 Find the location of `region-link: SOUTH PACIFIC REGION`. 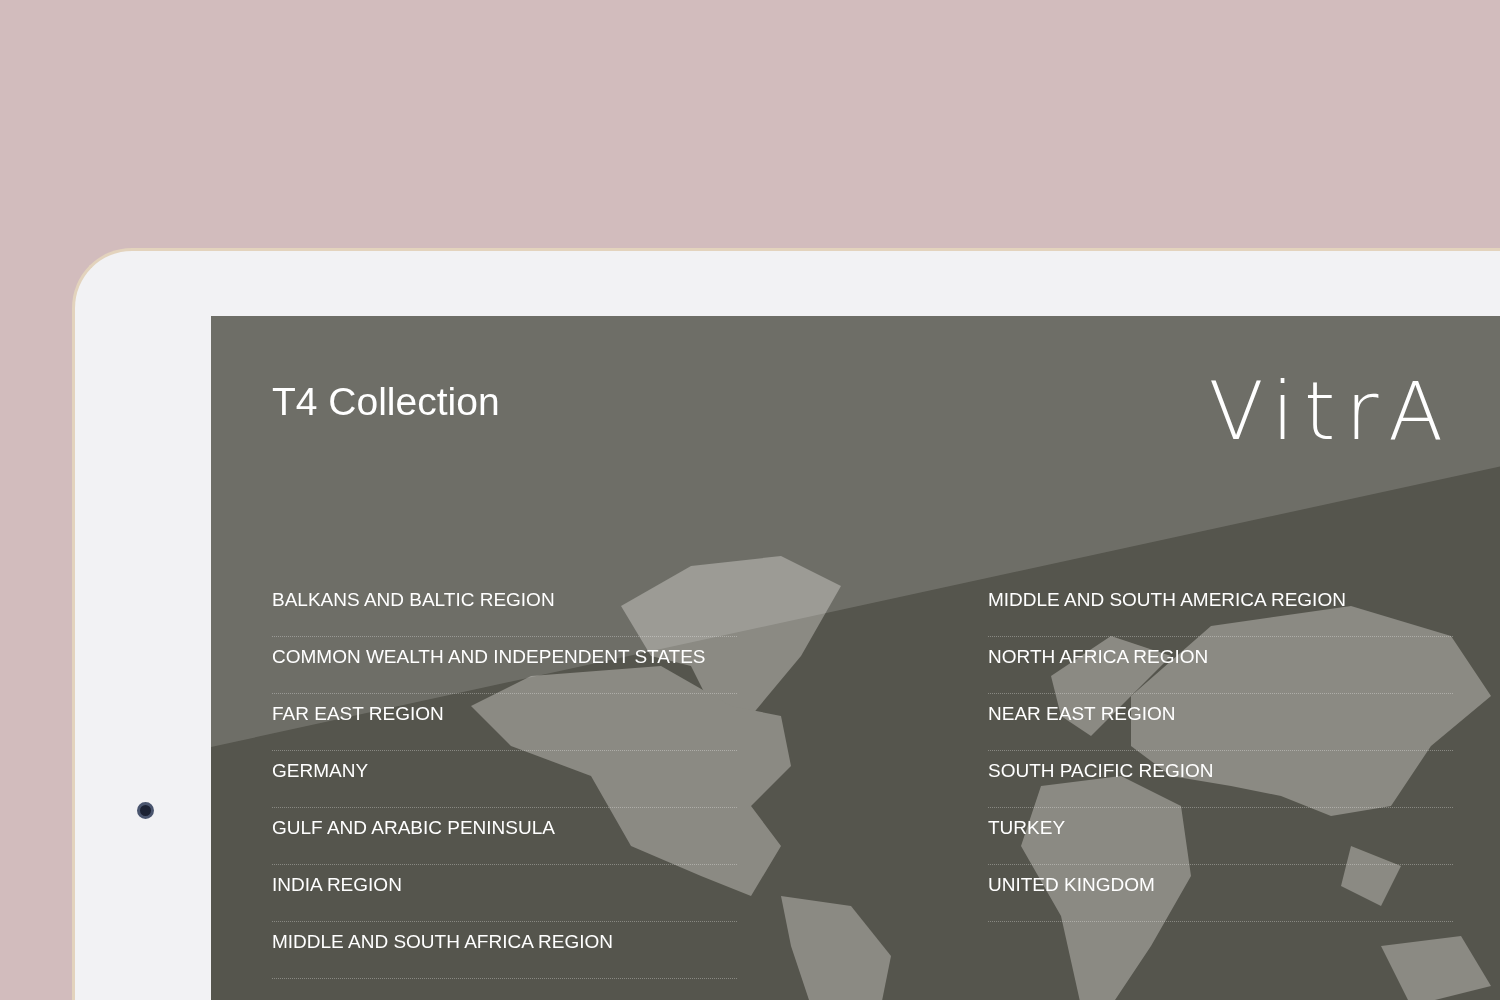

region-link: SOUTH PACIFIC REGION is located at coordinates (1220, 779).